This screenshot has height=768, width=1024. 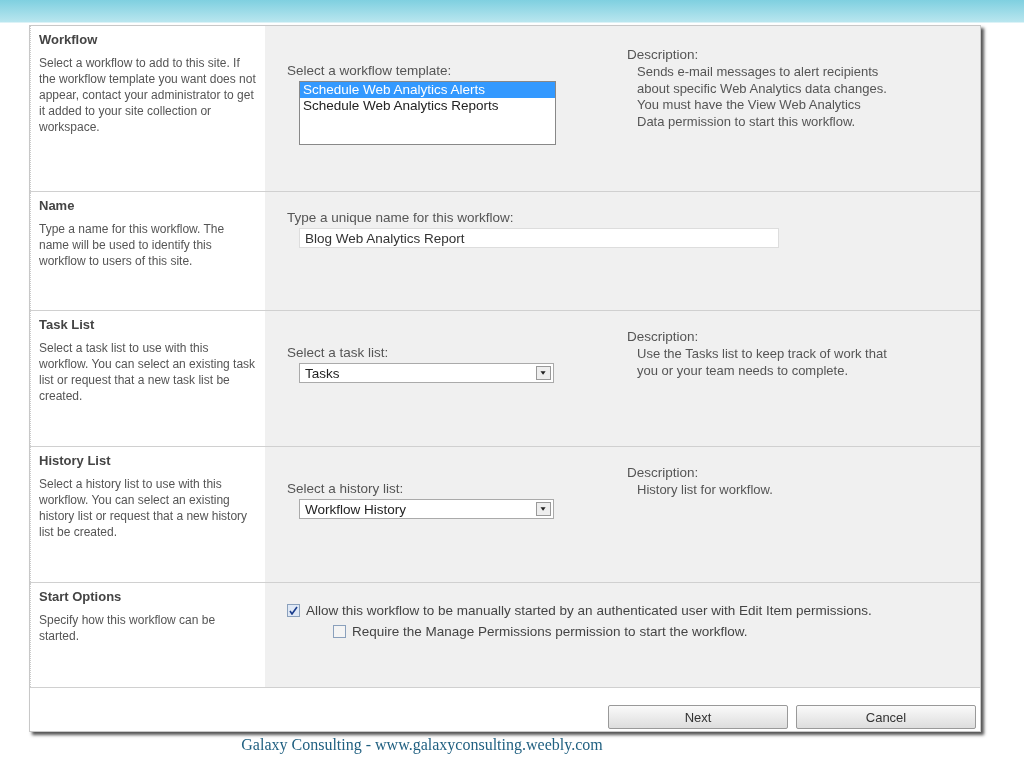 What do you see at coordinates (57, 205) in the screenshot?
I see `section-title: Name` at bounding box center [57, 205].